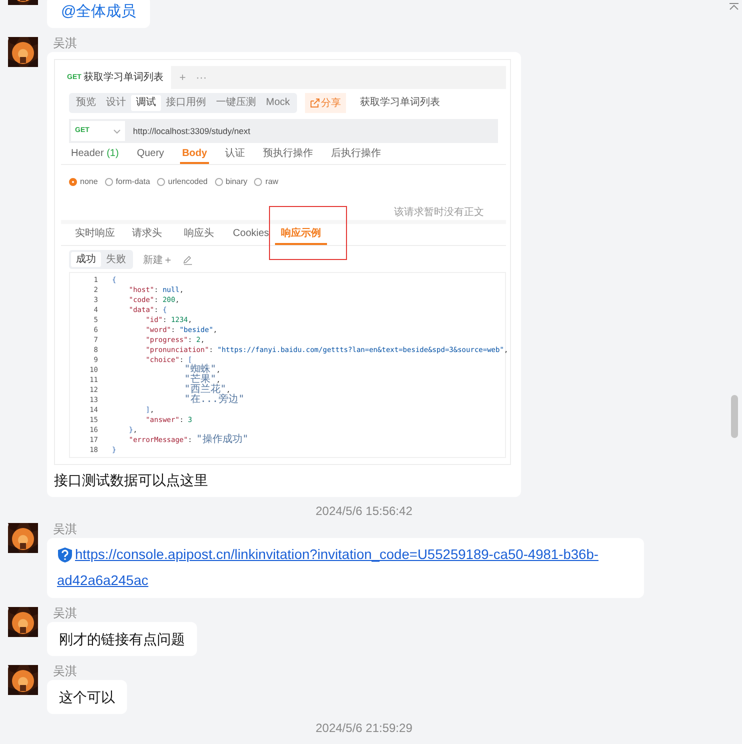 The height and width of the screenshot is (744, 742). What do you see at coordinates (127, 182) in the screenshot?
I see `radio-option: form-data` at bounding box center [127, 182].